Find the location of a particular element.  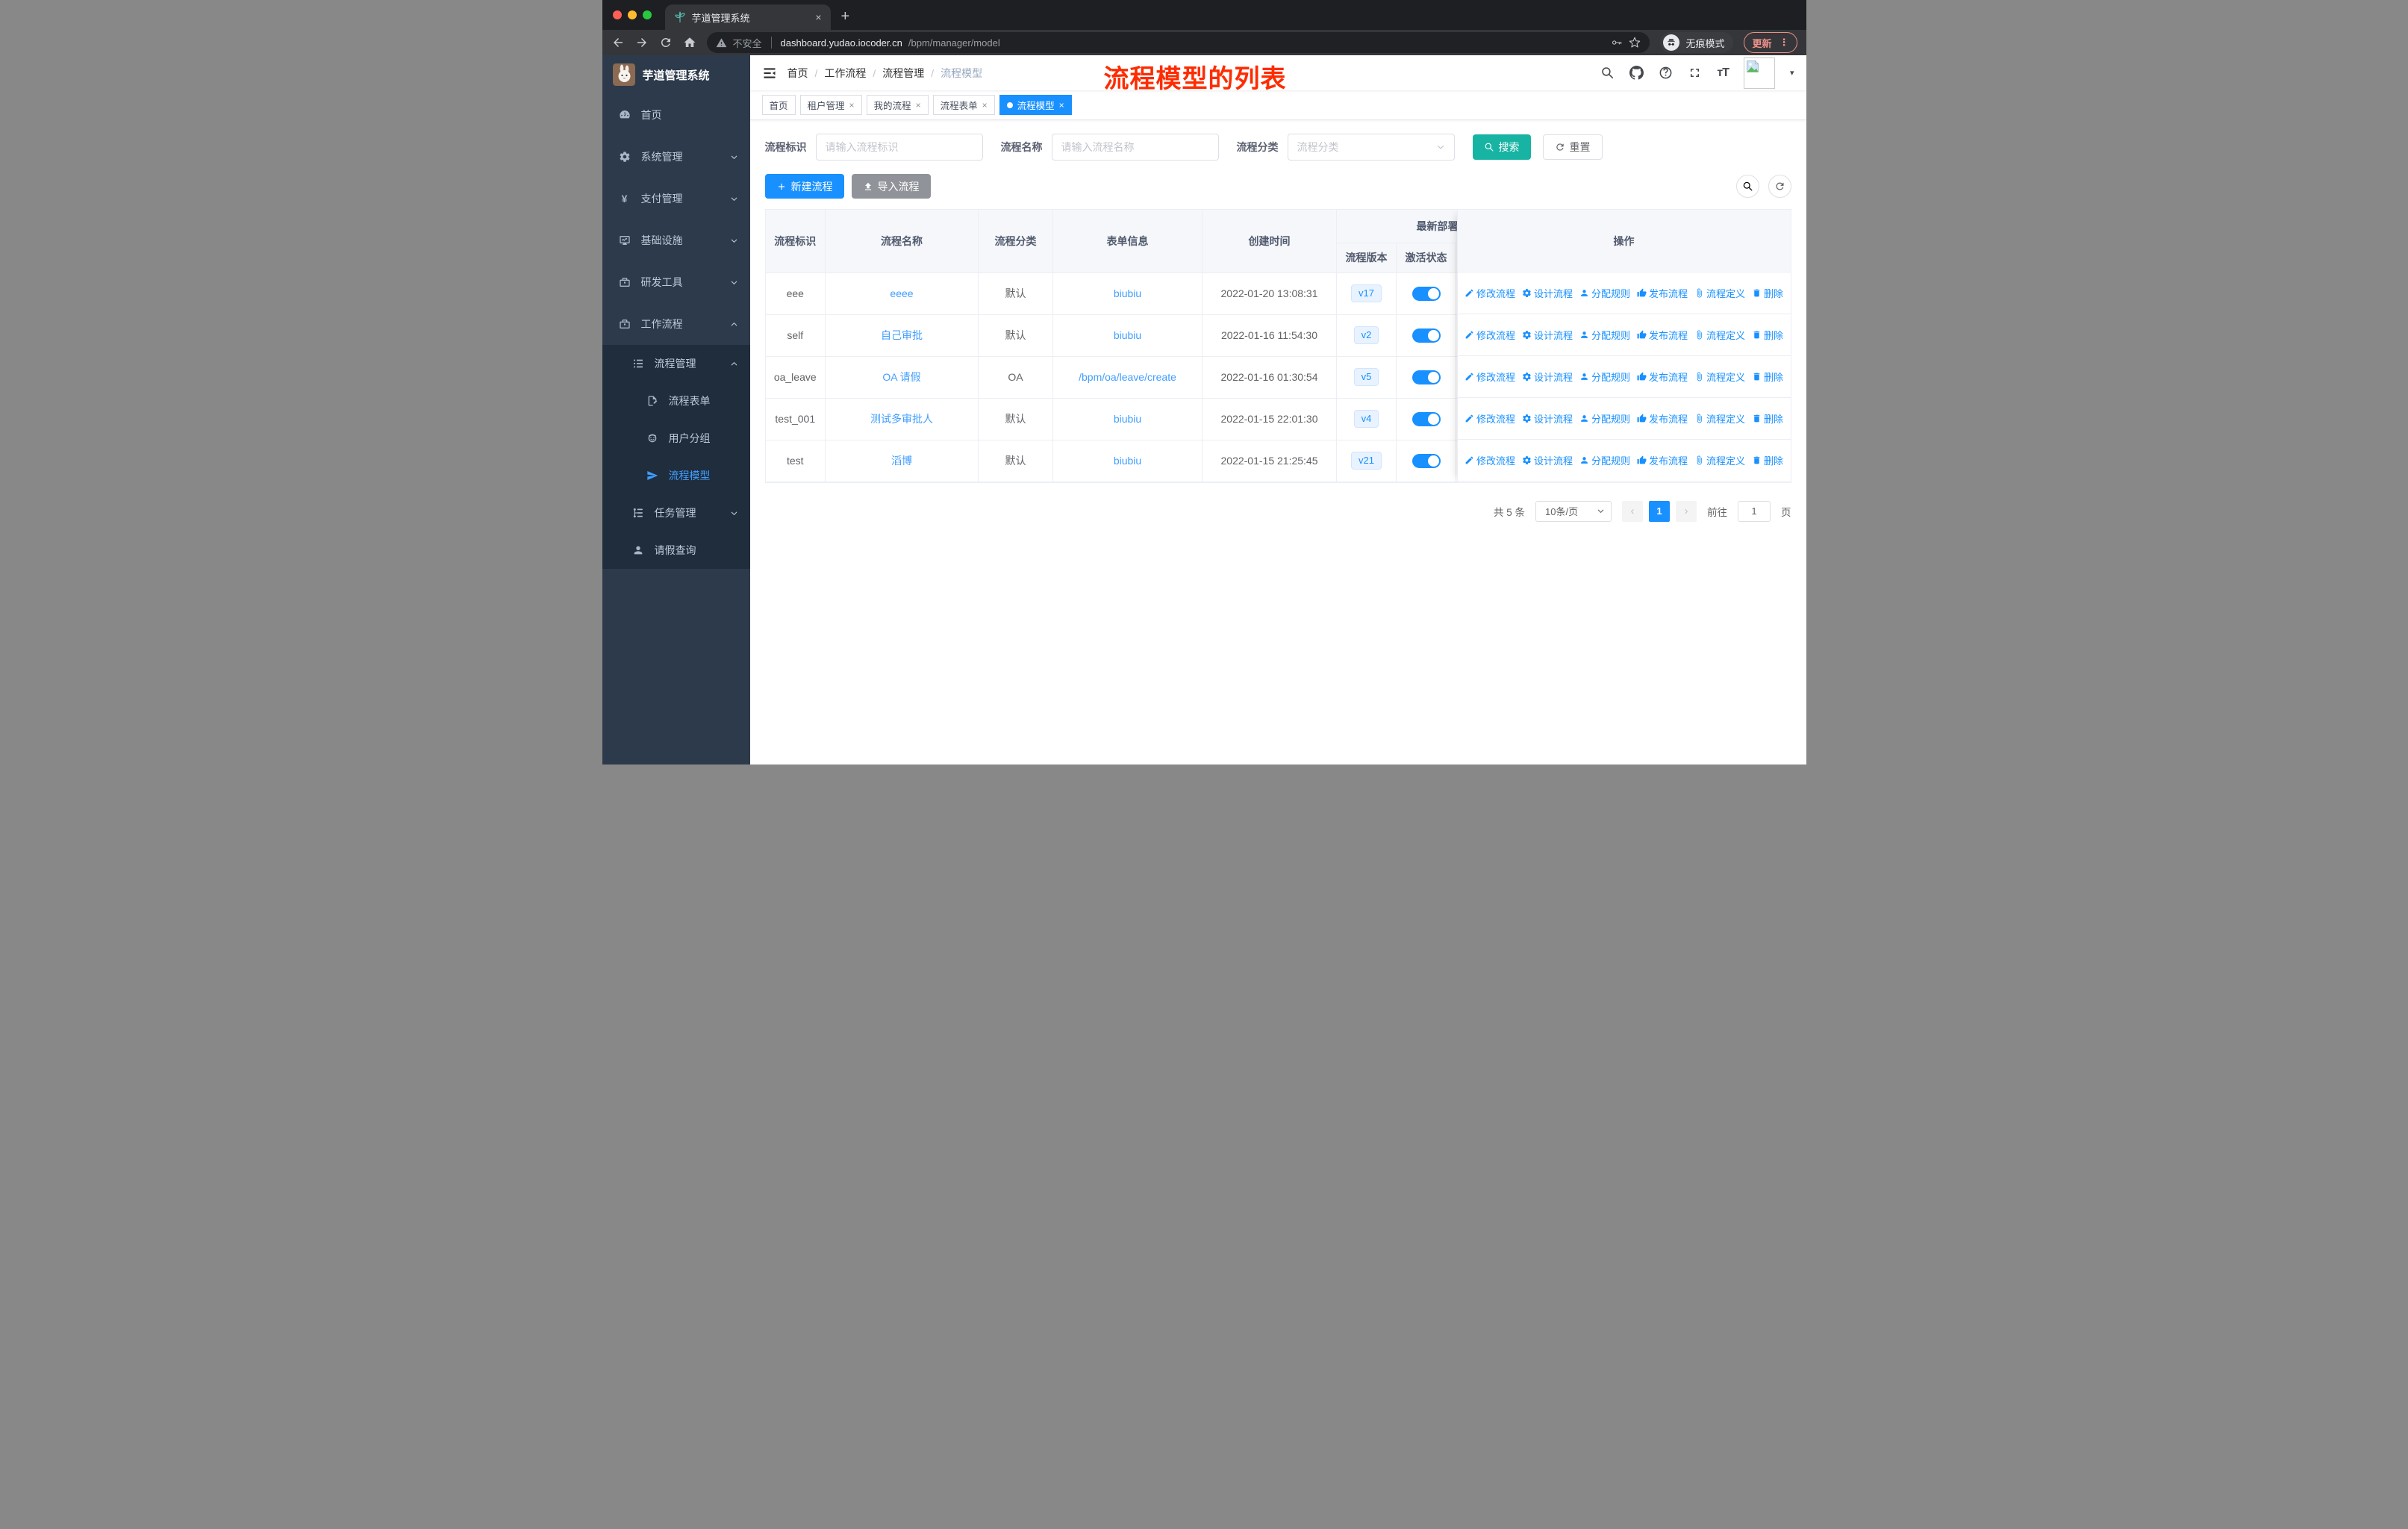

not-secure-label: 不安全 is located at coordinates (747, 43).